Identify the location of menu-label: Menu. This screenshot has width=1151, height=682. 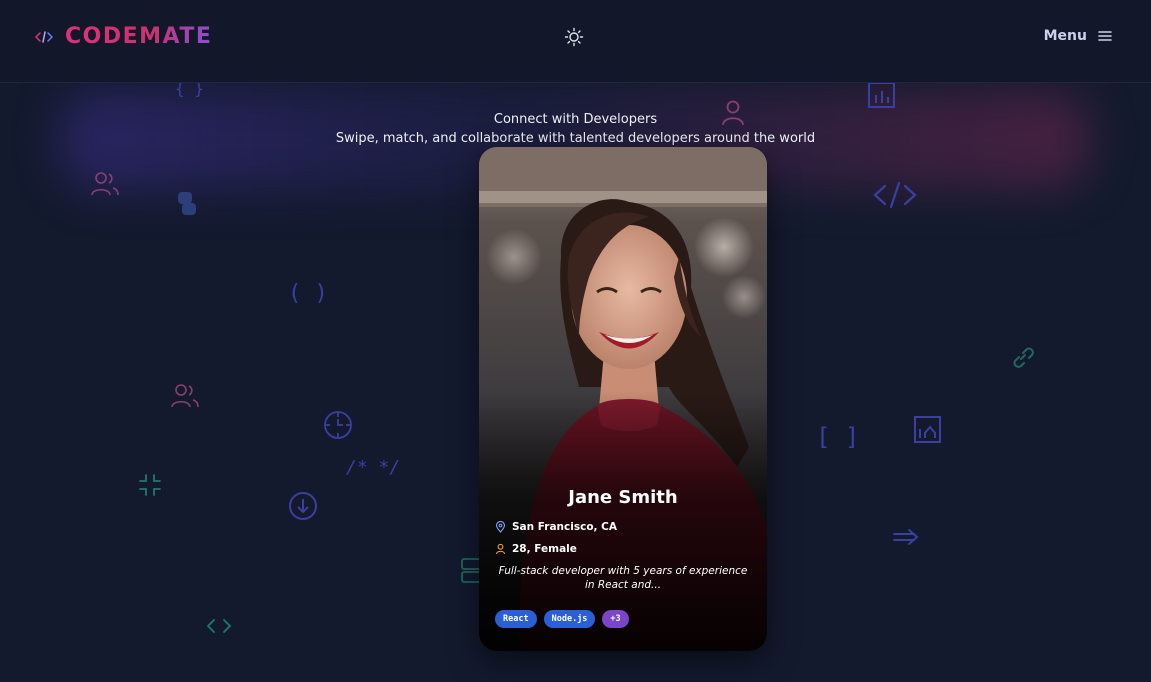
(1065, 36).